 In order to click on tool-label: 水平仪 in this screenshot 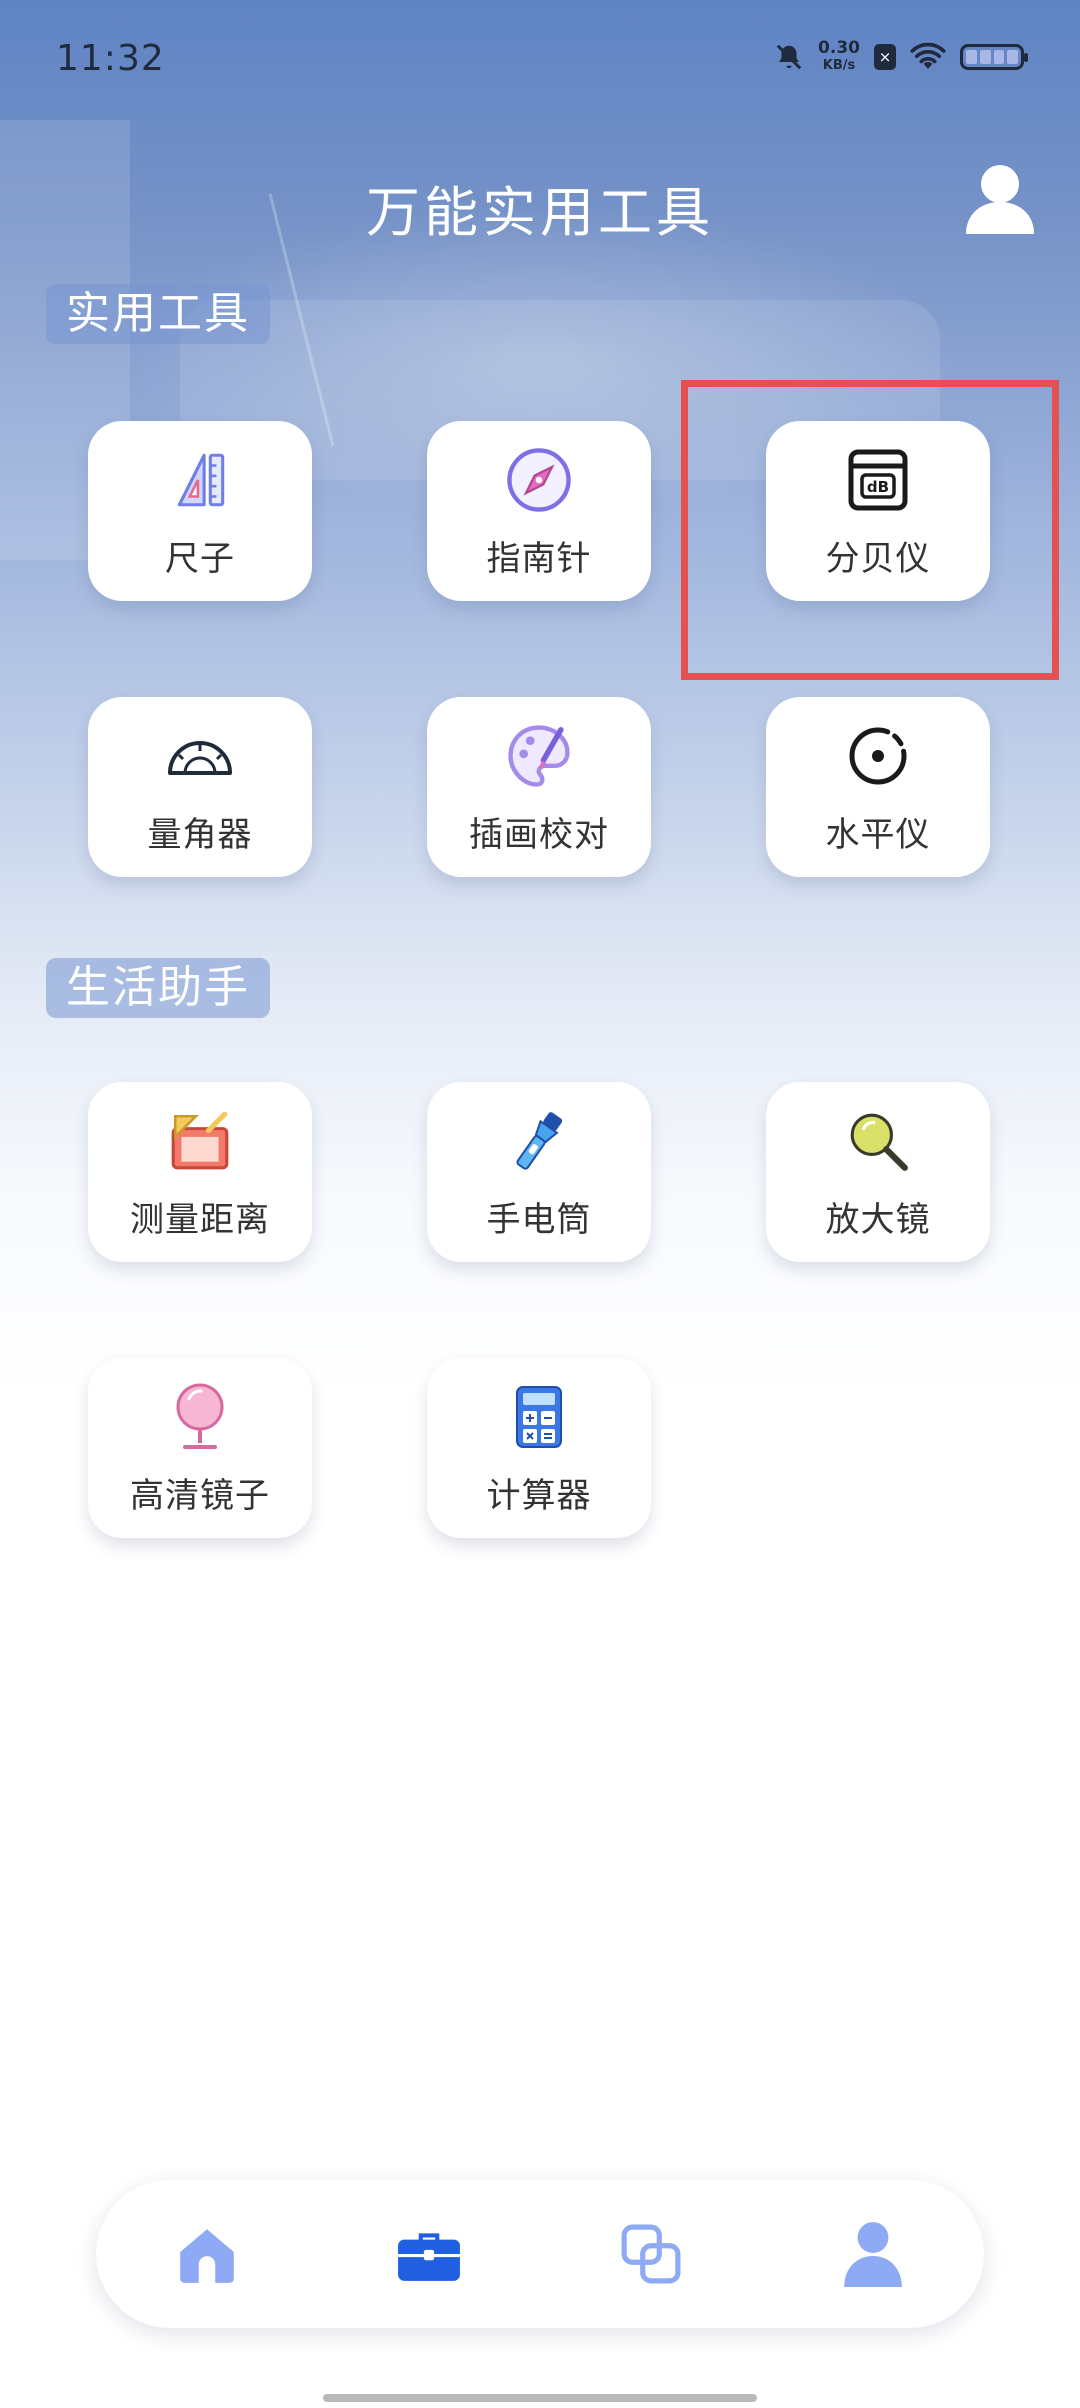, I will do `click(878, 834)`.